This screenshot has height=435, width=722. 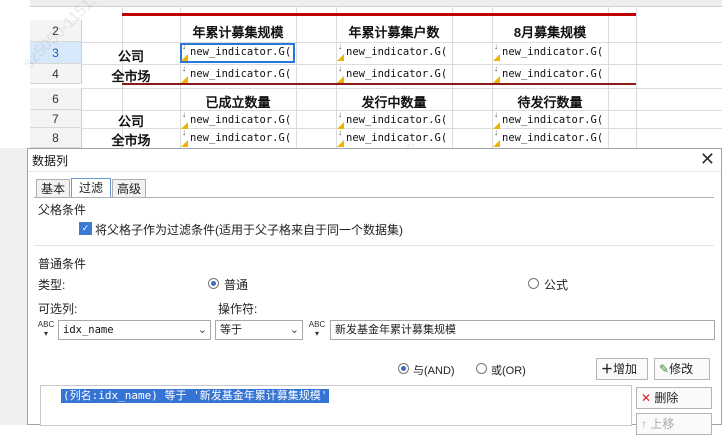 What do you see at coordinates (238, 309) in the screenshot?
I see `operator-label: 操作符:` at bounding box center [238, 309].